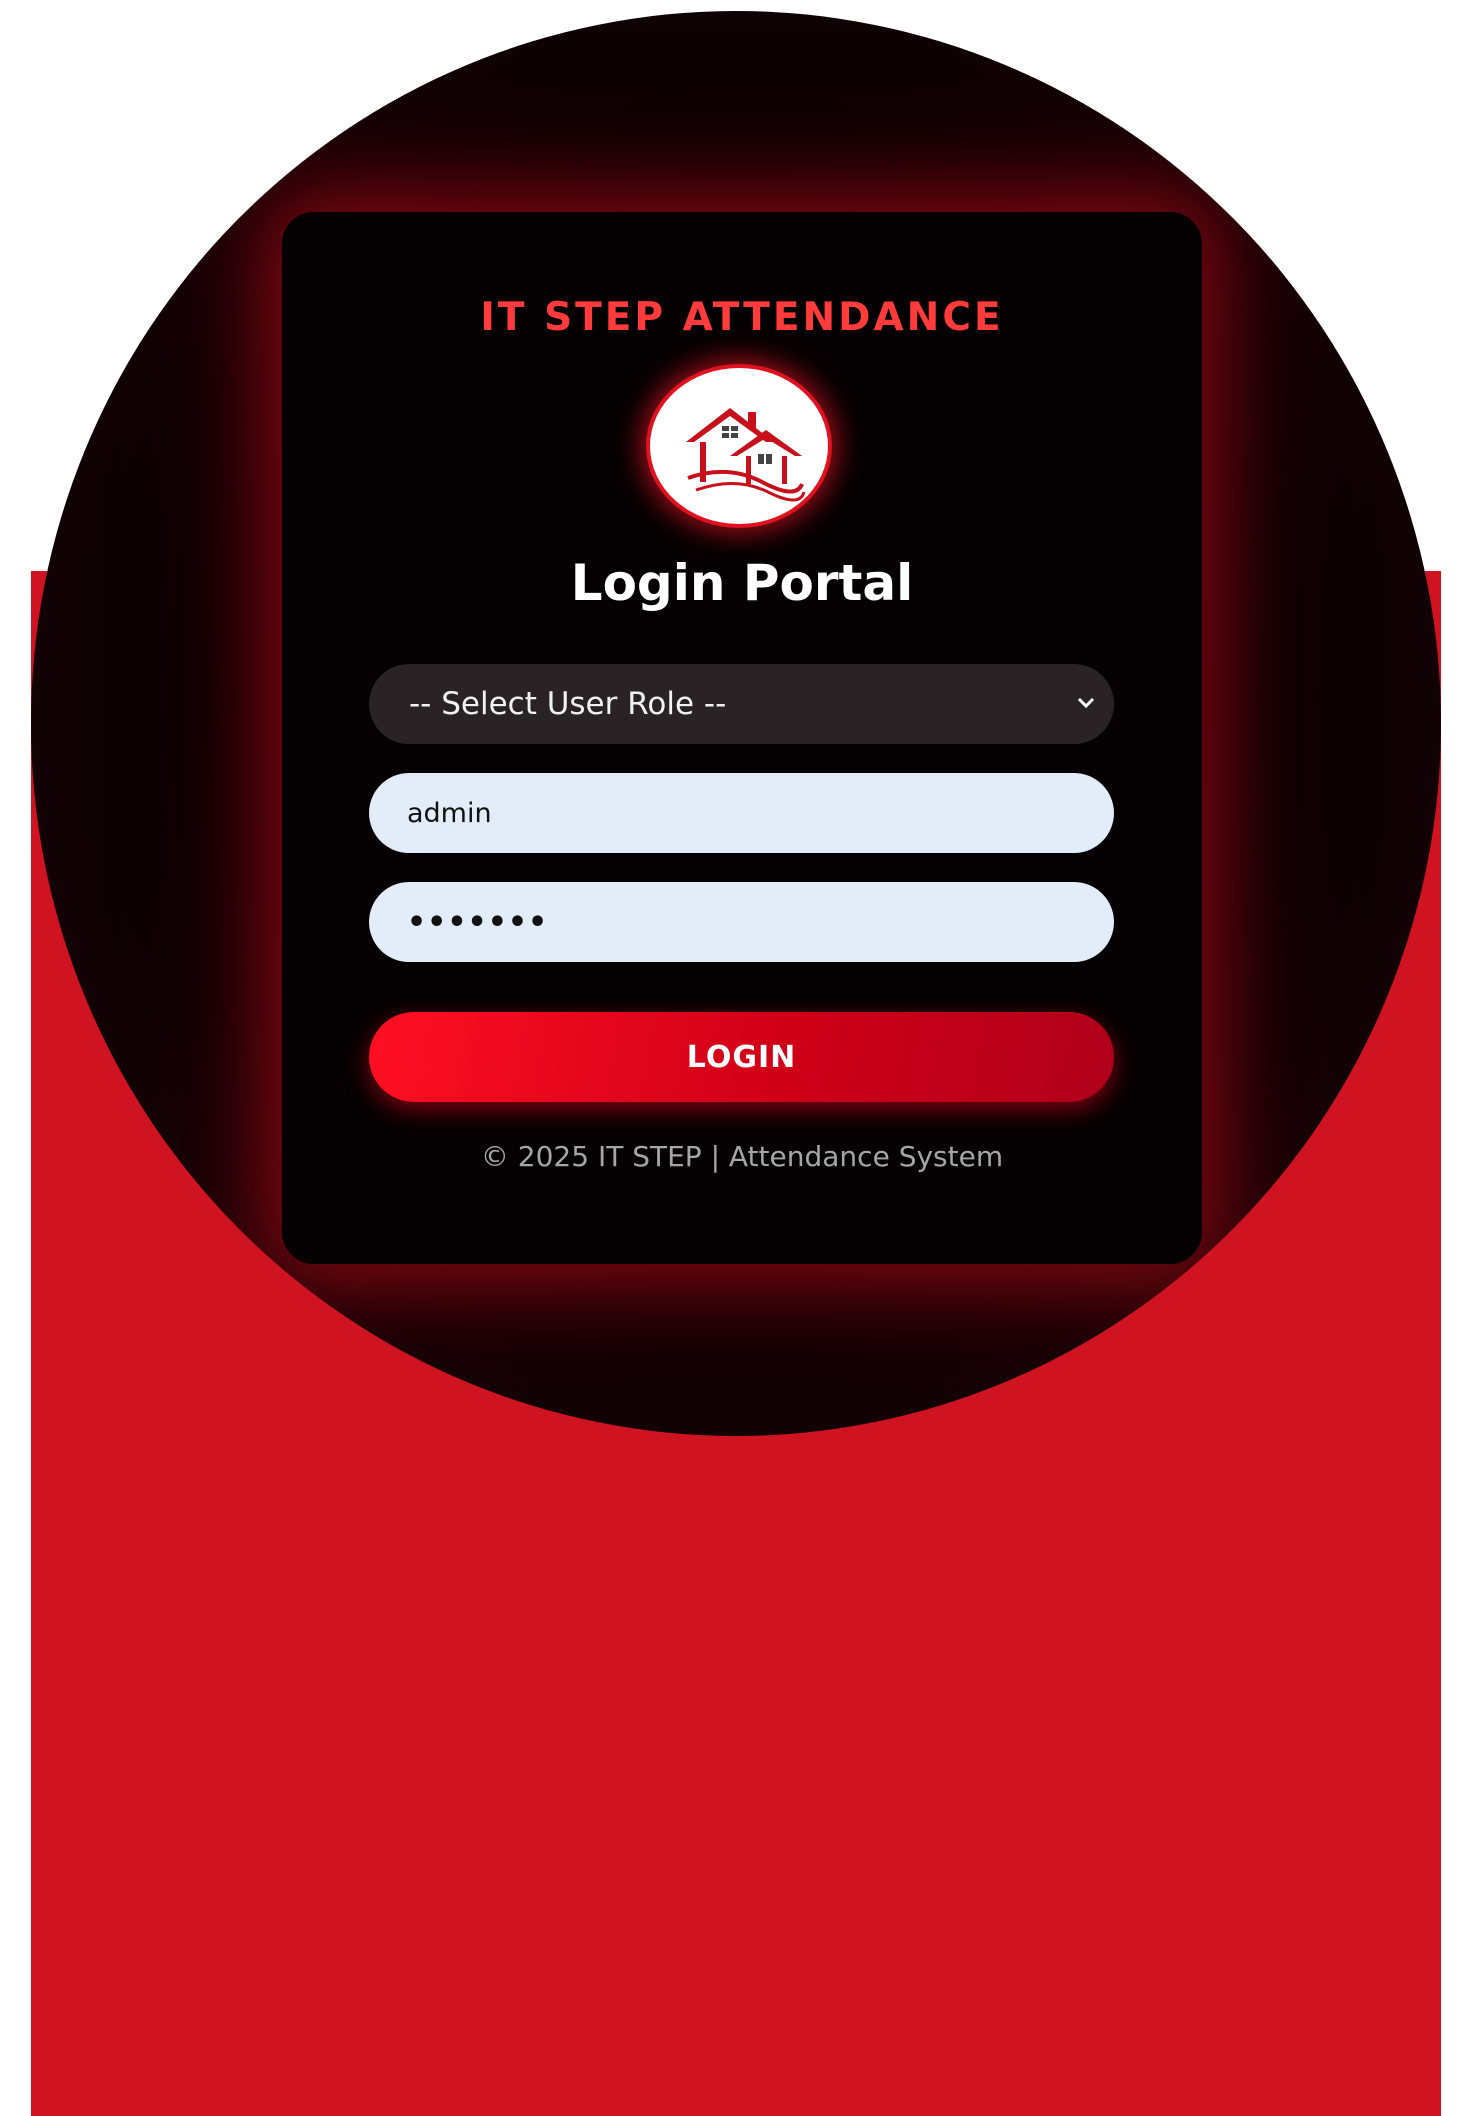  I want to click on user-role-select-value: -- Select User Role --, so click(568, 704).